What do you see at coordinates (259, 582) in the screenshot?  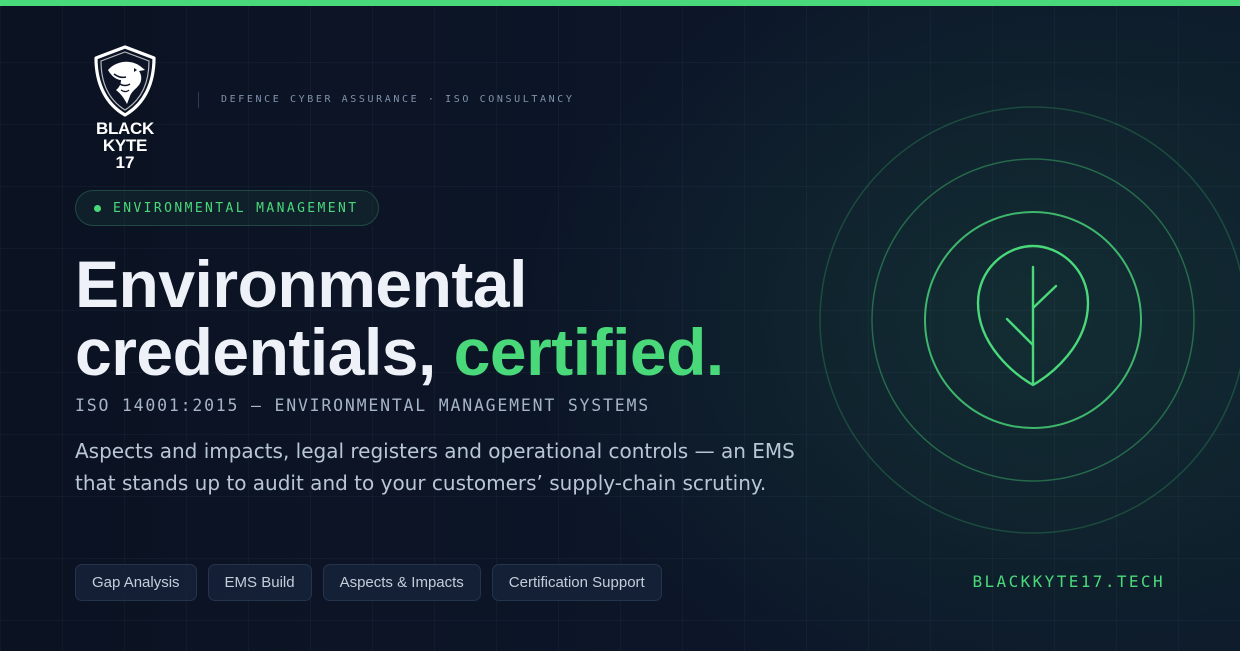 I see `service-chip-ems-build: EMS Build` at bounding box center [259, 582].